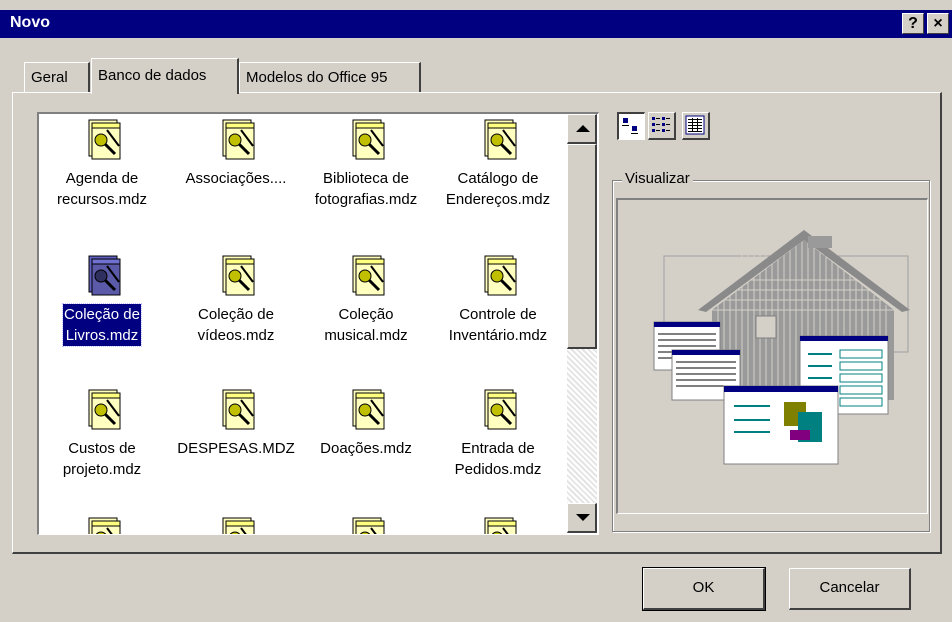  What do you see at coordinates (476, 24) in the screenshot?
I see `title-bar: Novo ? ×` at bounding box center [476, 24].